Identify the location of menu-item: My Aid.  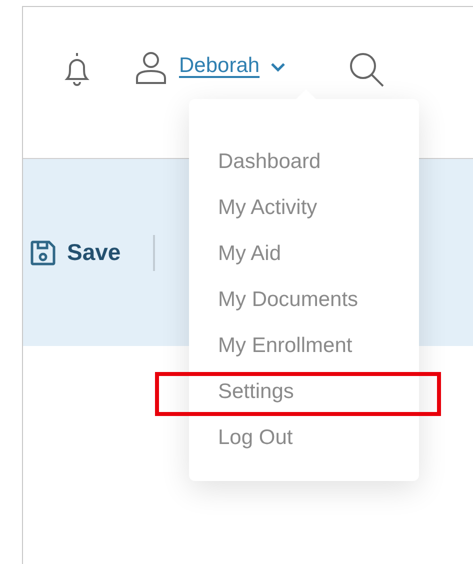
(250, 254).